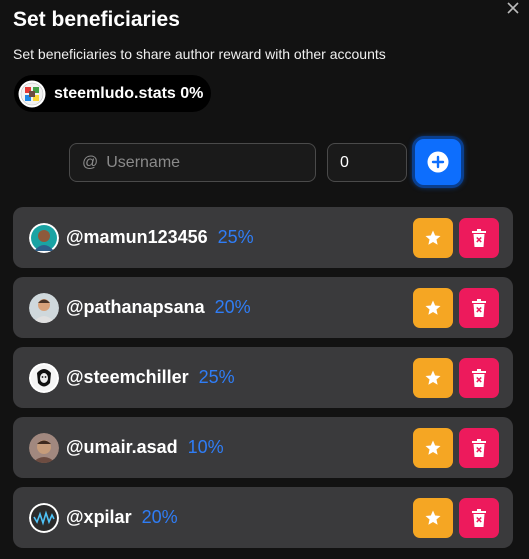 The image size is (529, 559). I want to click on beneficiary-username: @umair.asad, so click(122, 447).